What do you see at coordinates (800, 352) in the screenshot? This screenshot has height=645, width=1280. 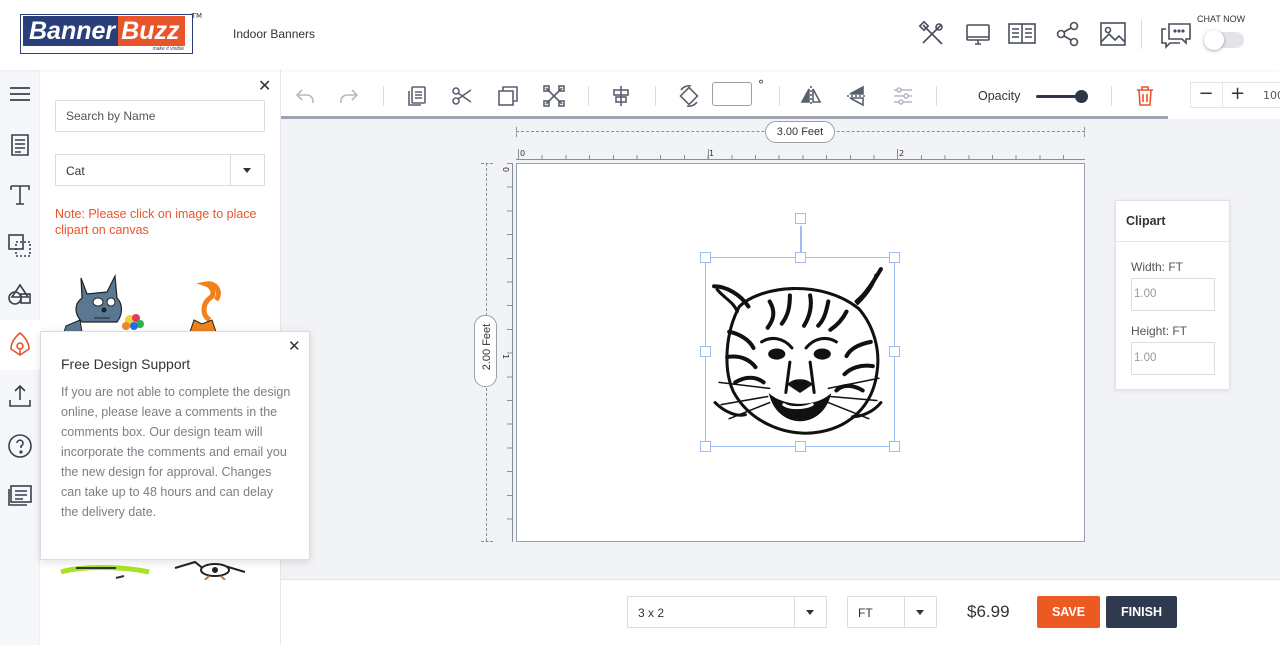 I see `selection-box` at bounding box center [800, 352].